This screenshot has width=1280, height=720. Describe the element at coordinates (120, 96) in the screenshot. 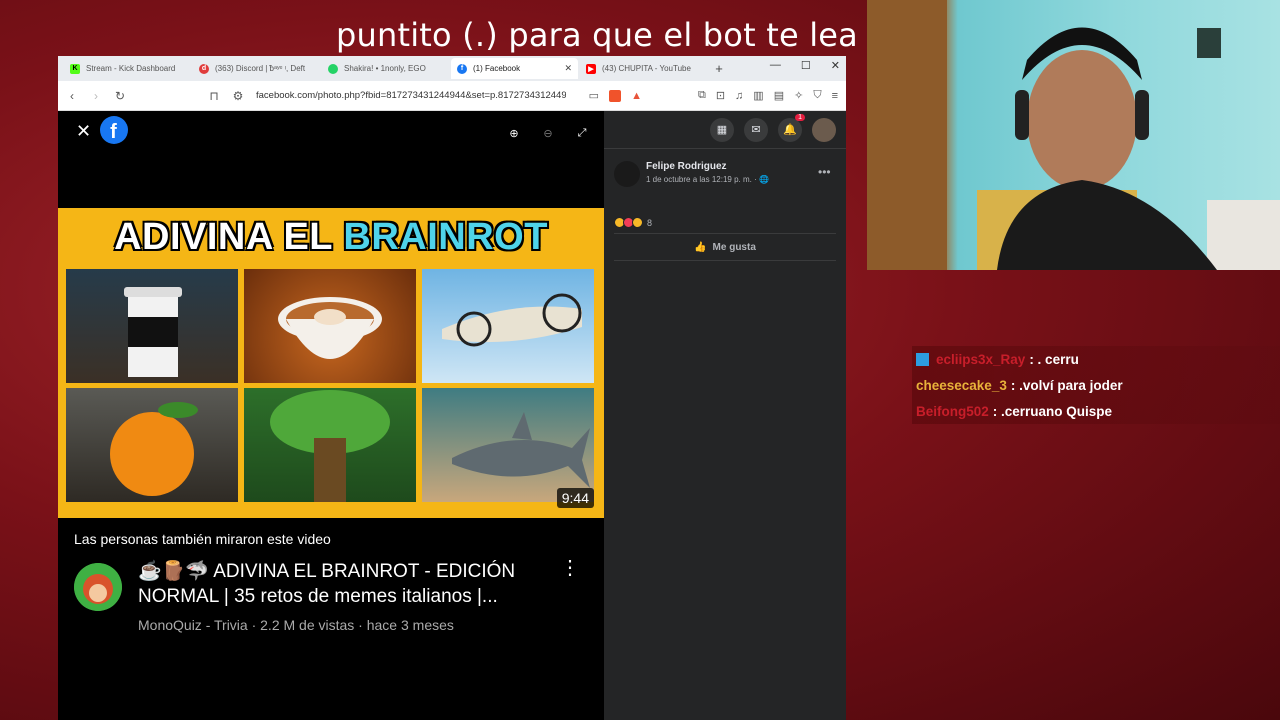

I see `reload-icon: ↻` at that location.